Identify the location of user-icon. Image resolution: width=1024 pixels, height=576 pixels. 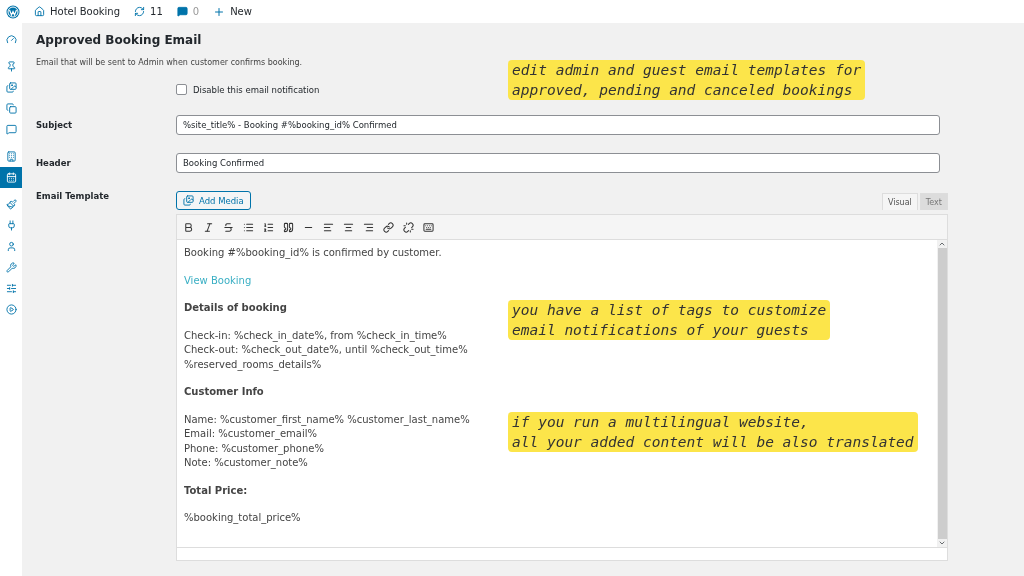
(11, 246).